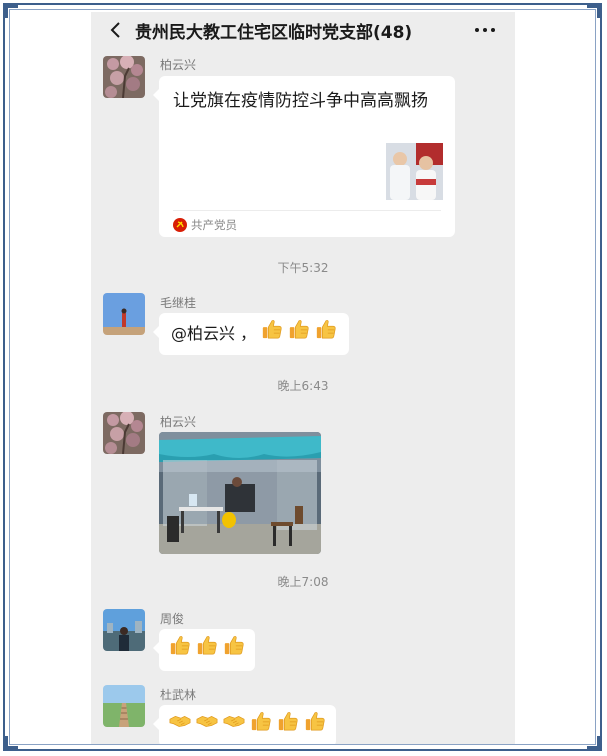 This screenshot has height=756, width=607. What do you see at coordinates (414, 171) in the screenshot?
I see `link-card-thumbnail` at bounding box center [414, 171].